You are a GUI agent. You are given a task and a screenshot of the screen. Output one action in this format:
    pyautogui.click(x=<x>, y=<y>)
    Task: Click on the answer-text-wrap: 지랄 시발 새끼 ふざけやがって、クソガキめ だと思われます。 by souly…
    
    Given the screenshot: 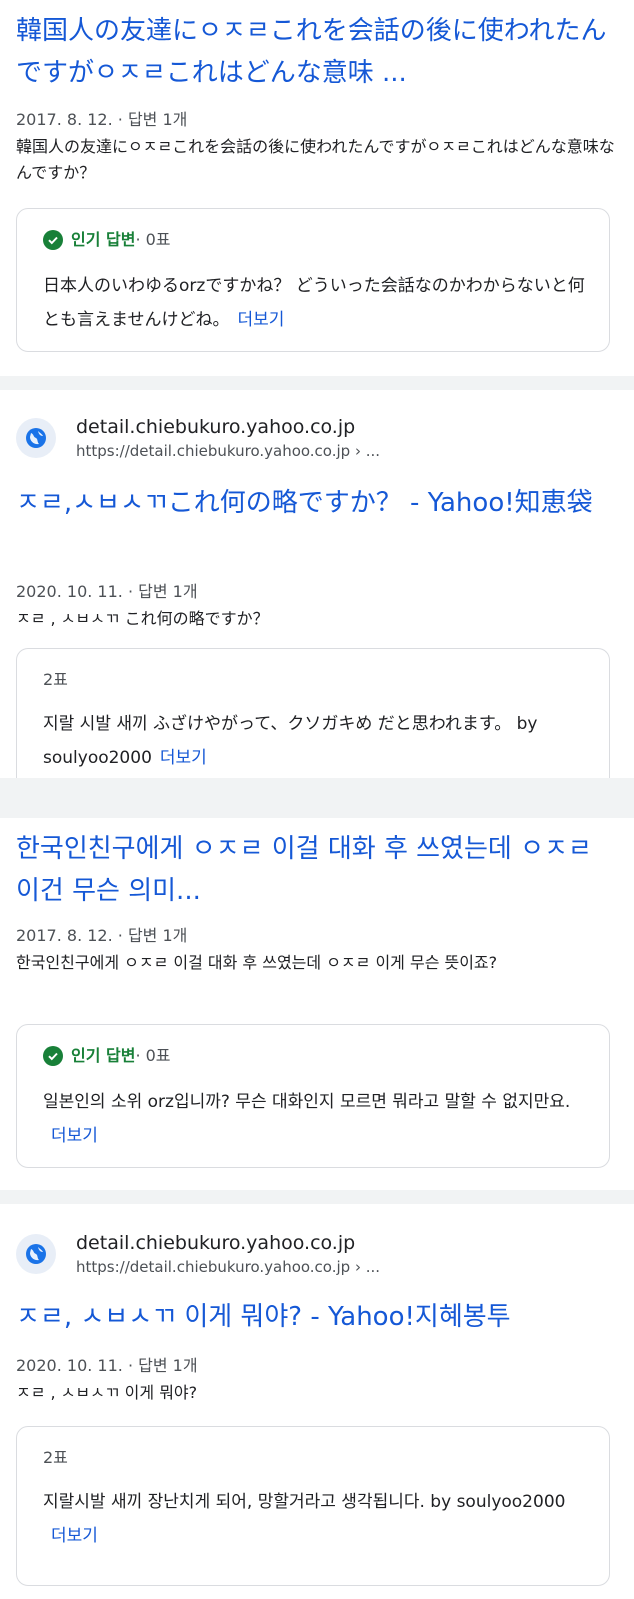 What is the action you would take?
    pyautogui.click(x=314, y=741)
    